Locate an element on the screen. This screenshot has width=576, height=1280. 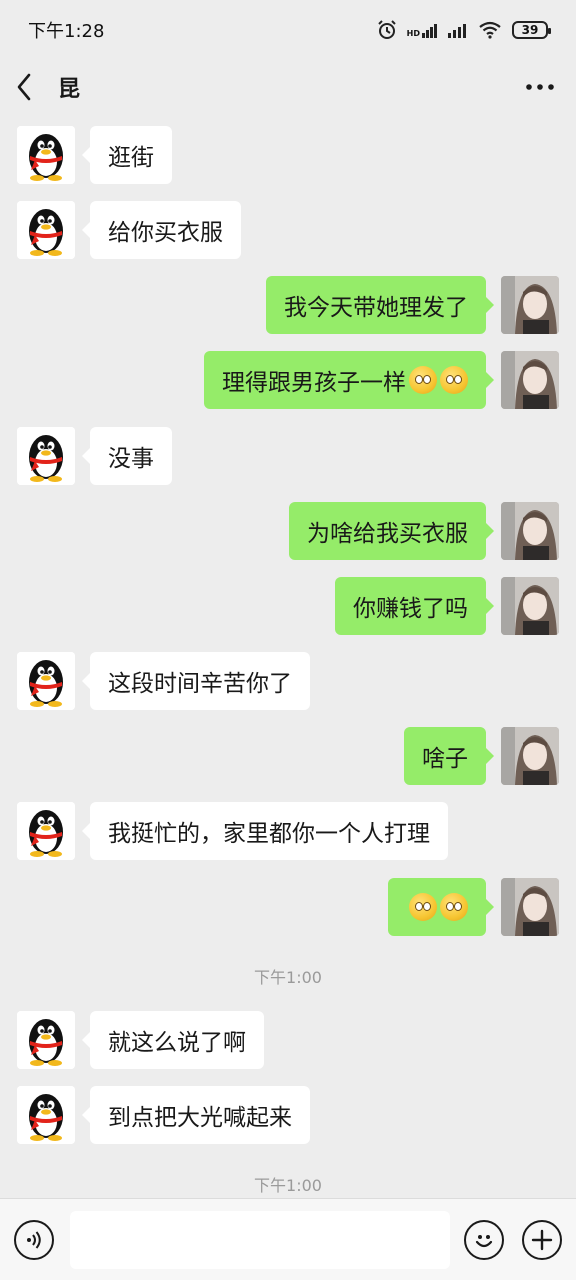
message-text: 到点把大光喊起来 is located at coordinates (200, 1118).